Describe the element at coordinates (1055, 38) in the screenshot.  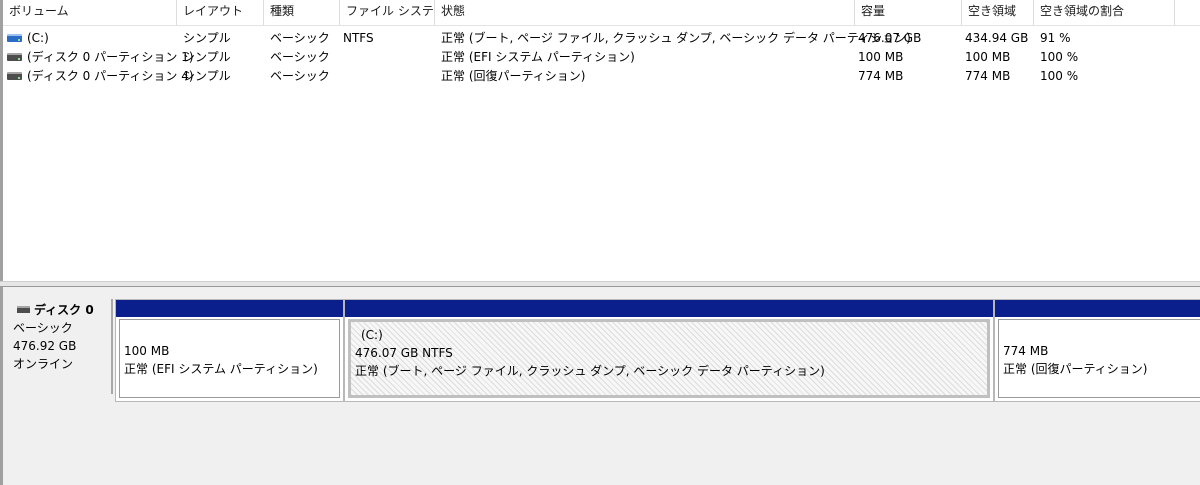
I see `volume-free-percent: 91 %` at that location.